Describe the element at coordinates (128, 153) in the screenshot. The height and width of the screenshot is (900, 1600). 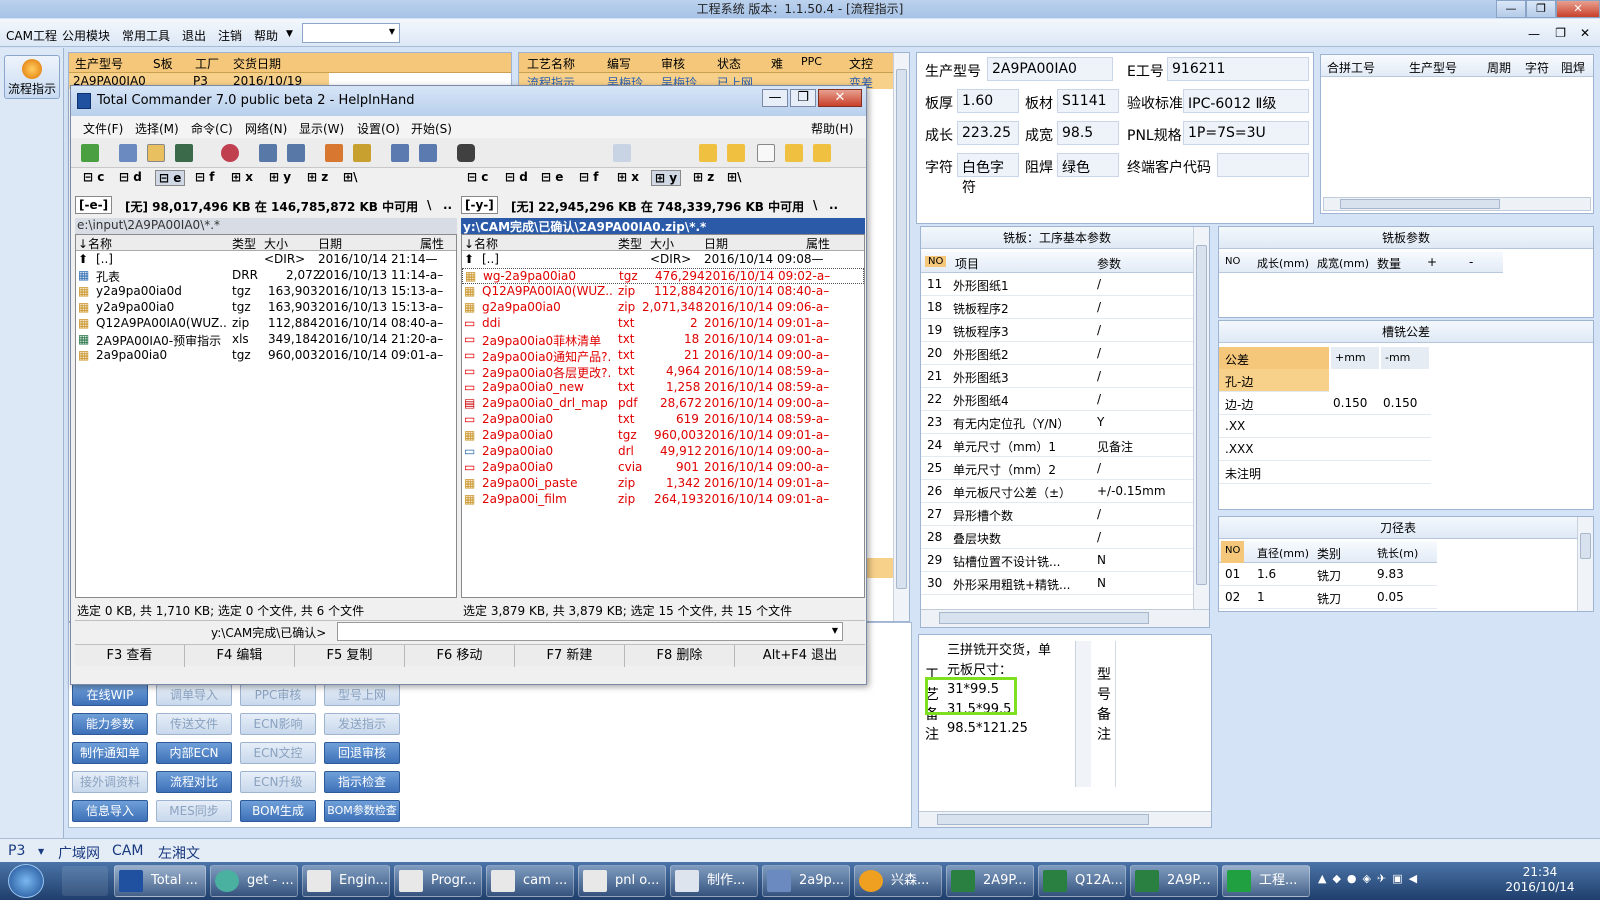
I see `brief-view-icon` at that location.